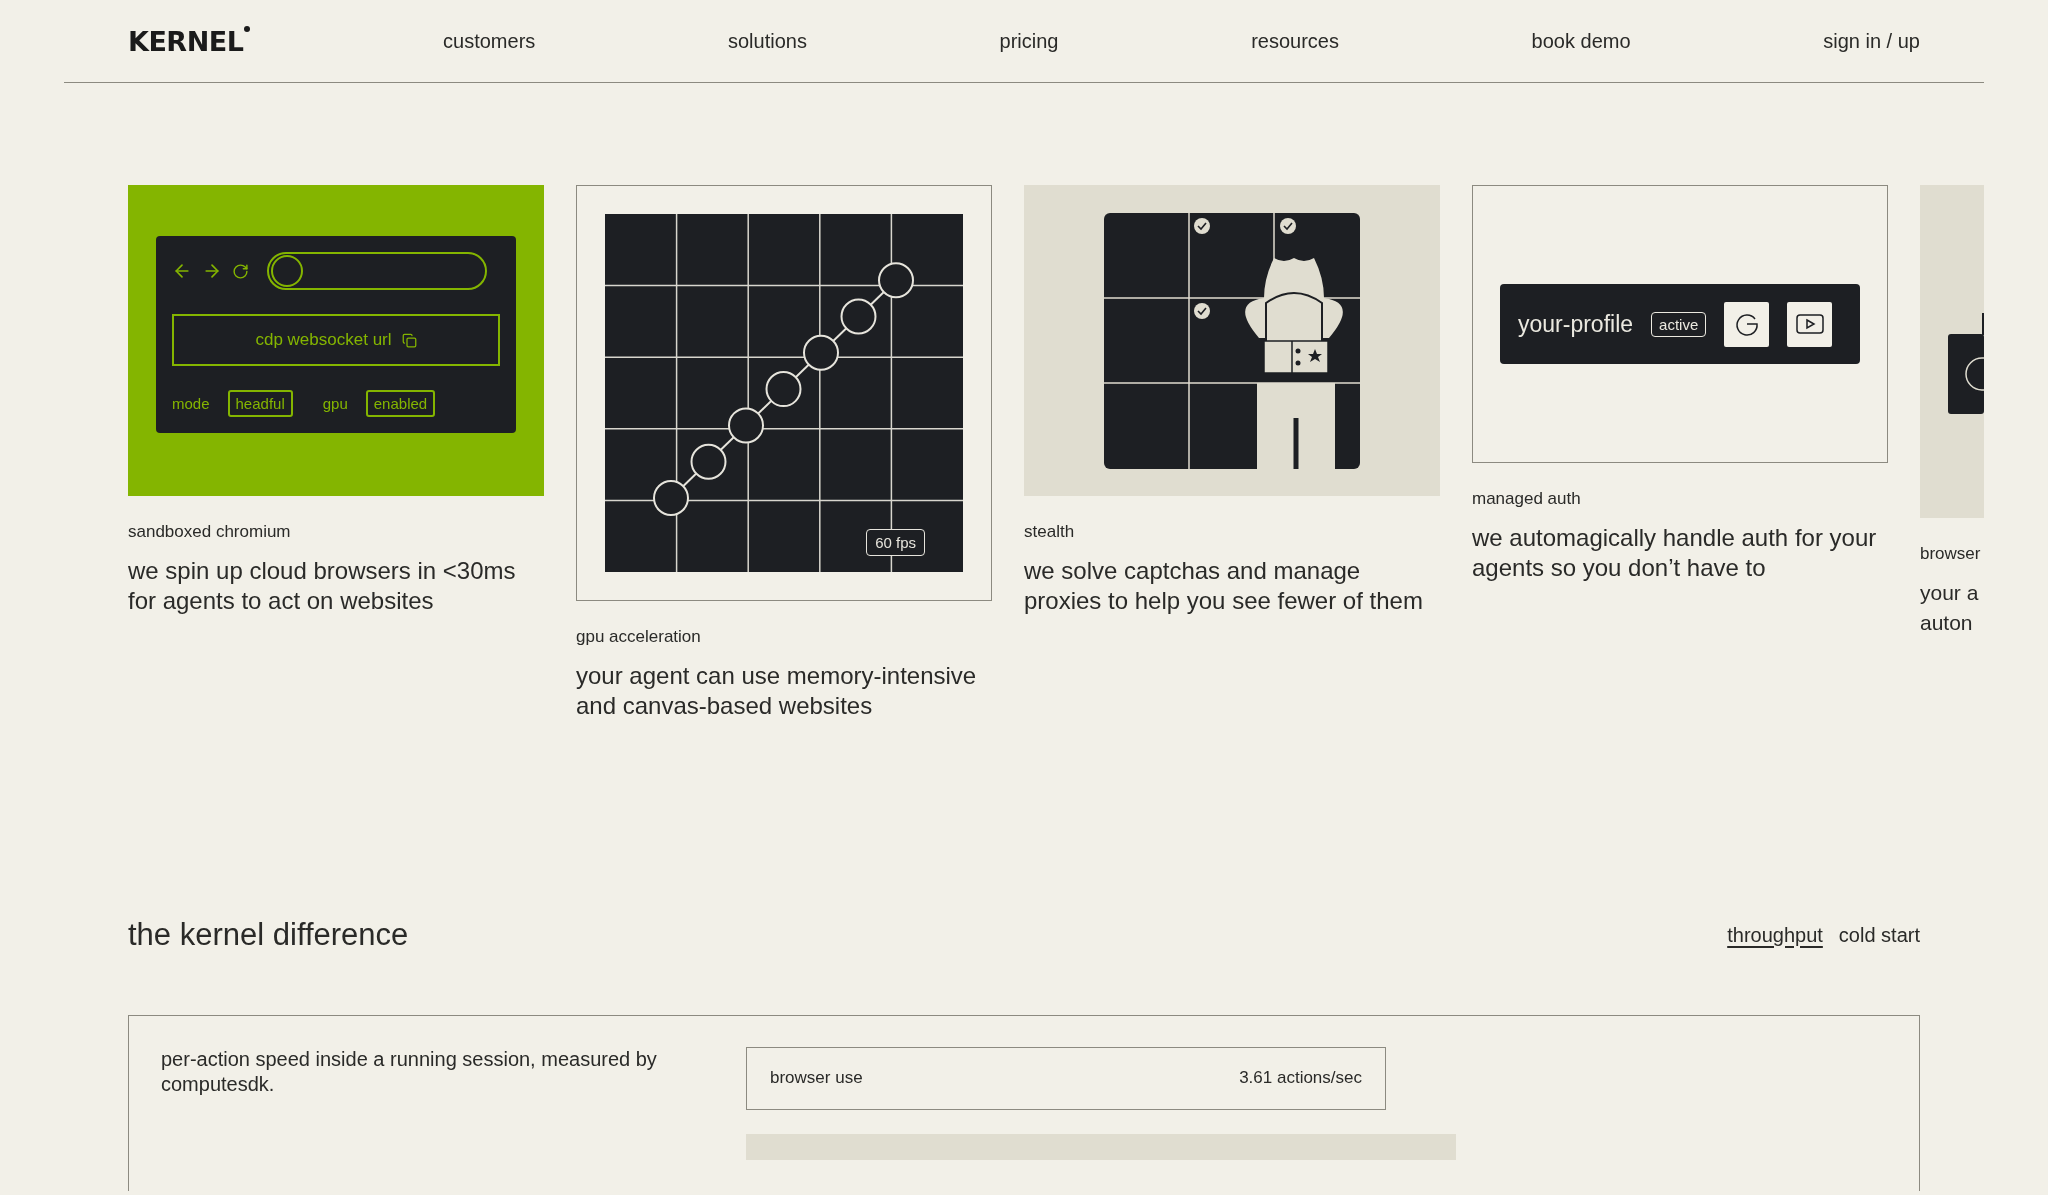 This screenshot has width=2048, height=1195. I want to click on circle-icon, so click(287, 271).